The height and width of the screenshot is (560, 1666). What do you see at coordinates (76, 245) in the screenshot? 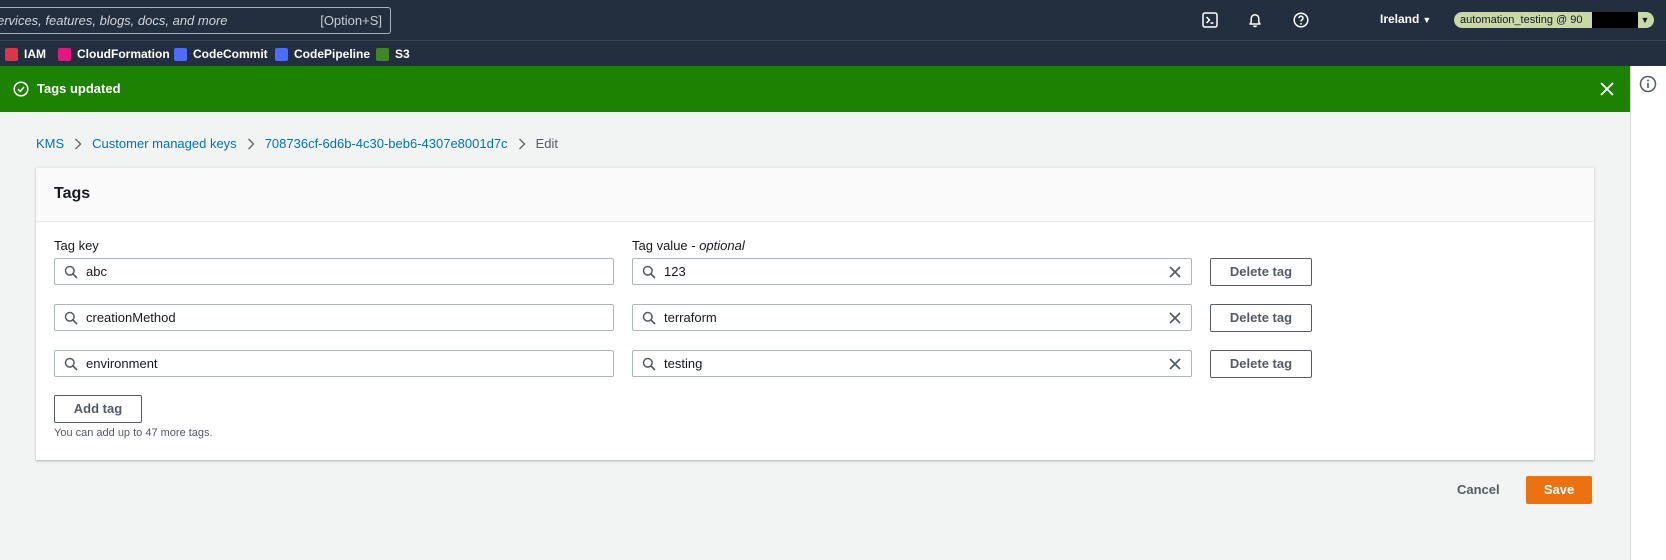
I see `tag-key-label: Tag key` at bounding box center [76, 245].